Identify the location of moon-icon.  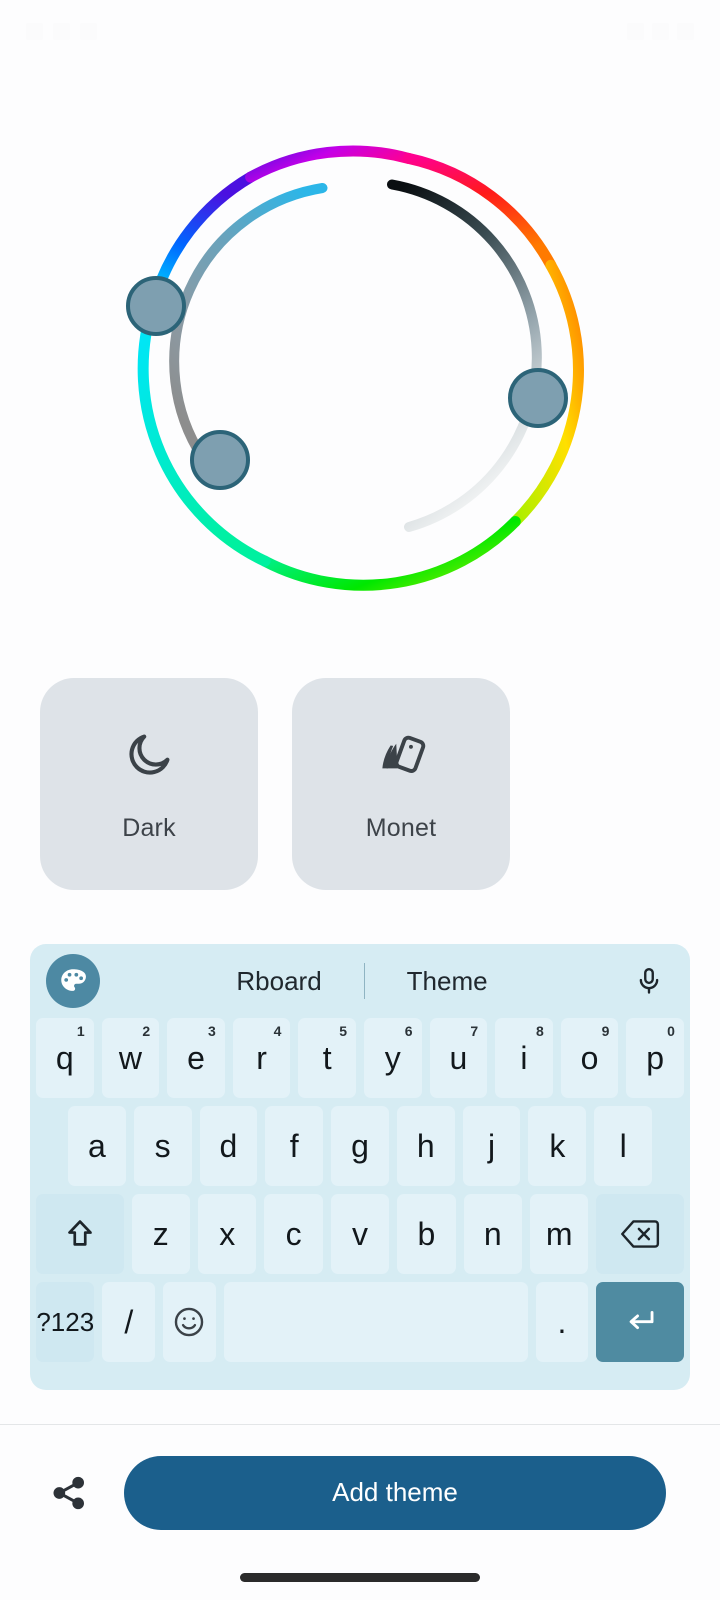
(149, 755).